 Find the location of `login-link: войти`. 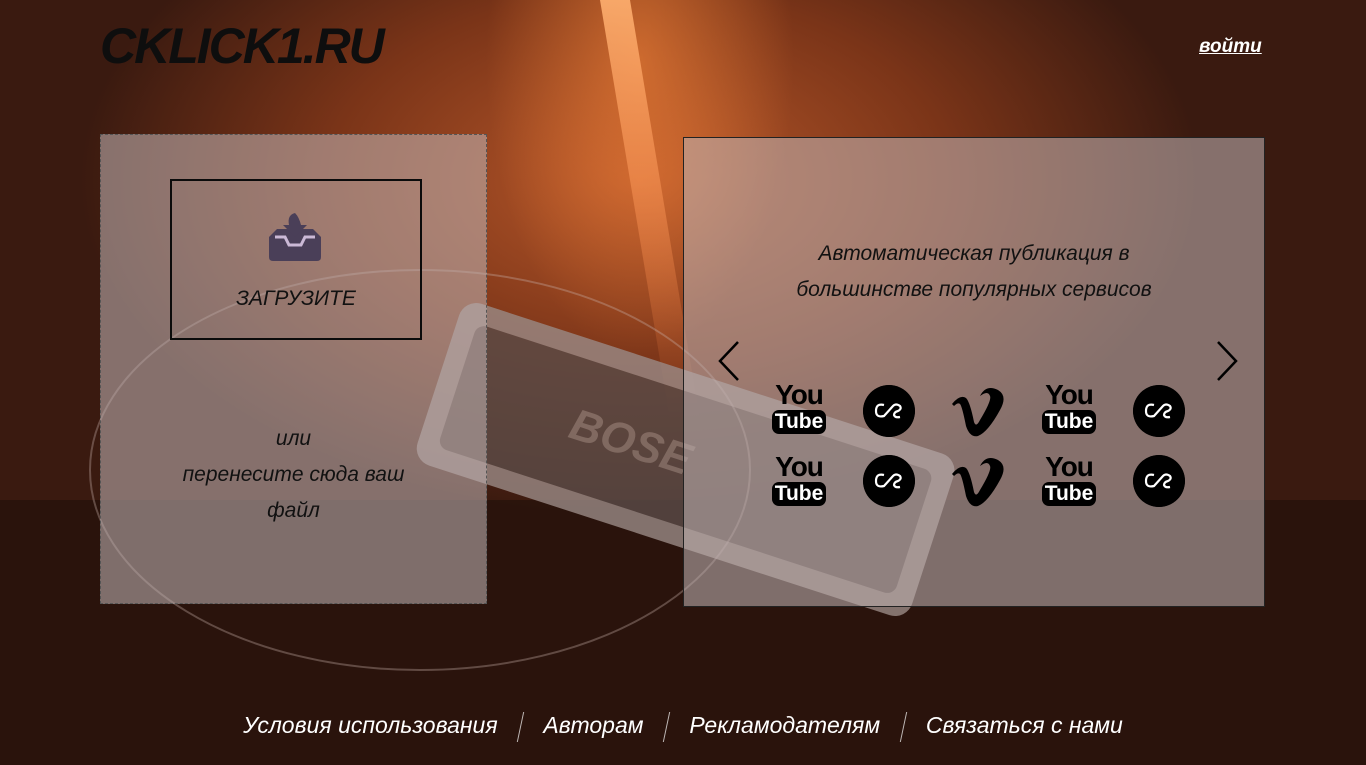

login-link: войти is located at coordinates (1230, 47).